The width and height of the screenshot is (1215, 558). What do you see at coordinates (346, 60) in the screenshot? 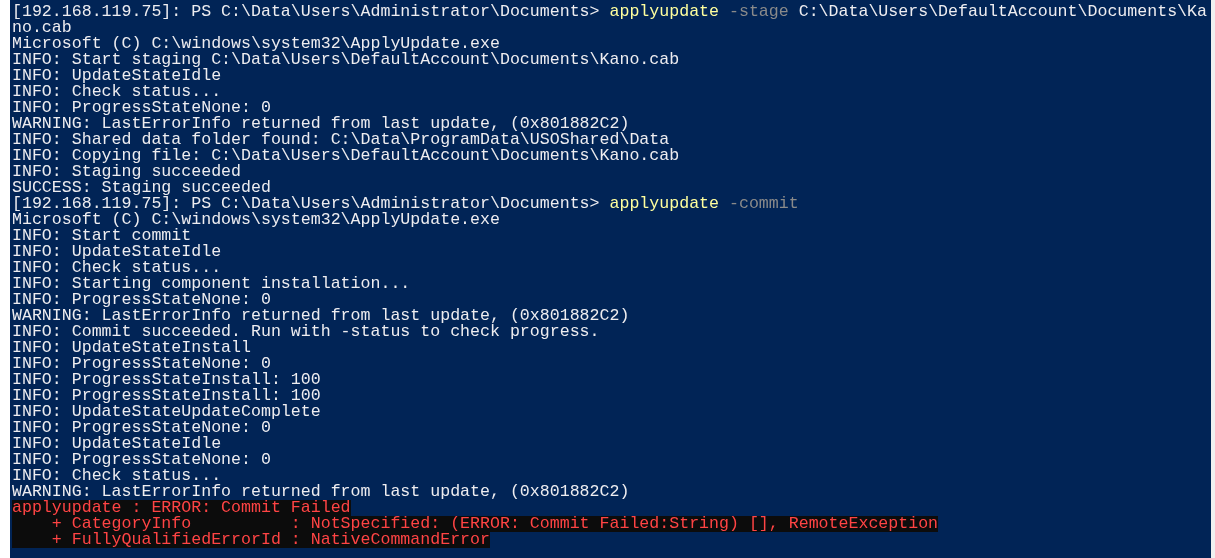
I see `output-line: INFO: Start staging C:\Data\Users\DefaultAccount\Documents\Kano.cab` at bounding box center [346, 60].